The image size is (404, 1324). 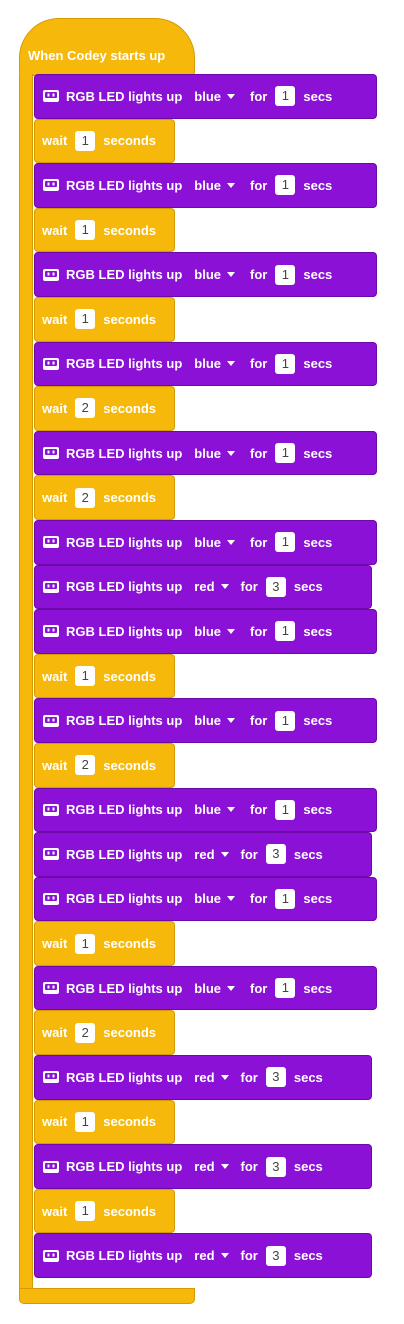 I want to click on when-codey-starts-up-hat-block: When Codey starts up, so click(x=107, y=47).